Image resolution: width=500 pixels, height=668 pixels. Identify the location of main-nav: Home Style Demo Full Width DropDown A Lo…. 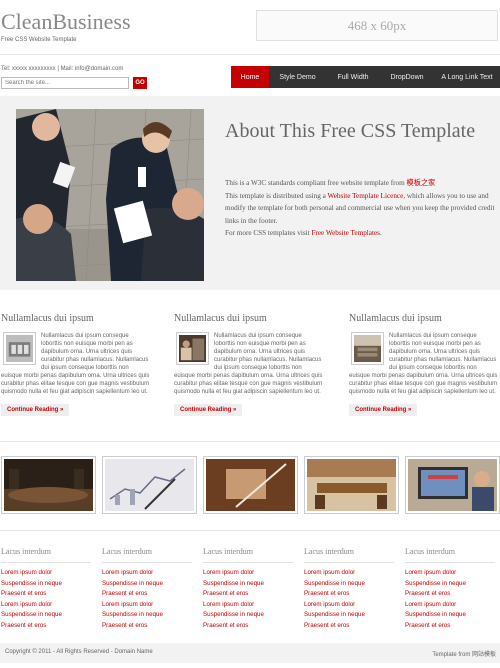
(365, 77).